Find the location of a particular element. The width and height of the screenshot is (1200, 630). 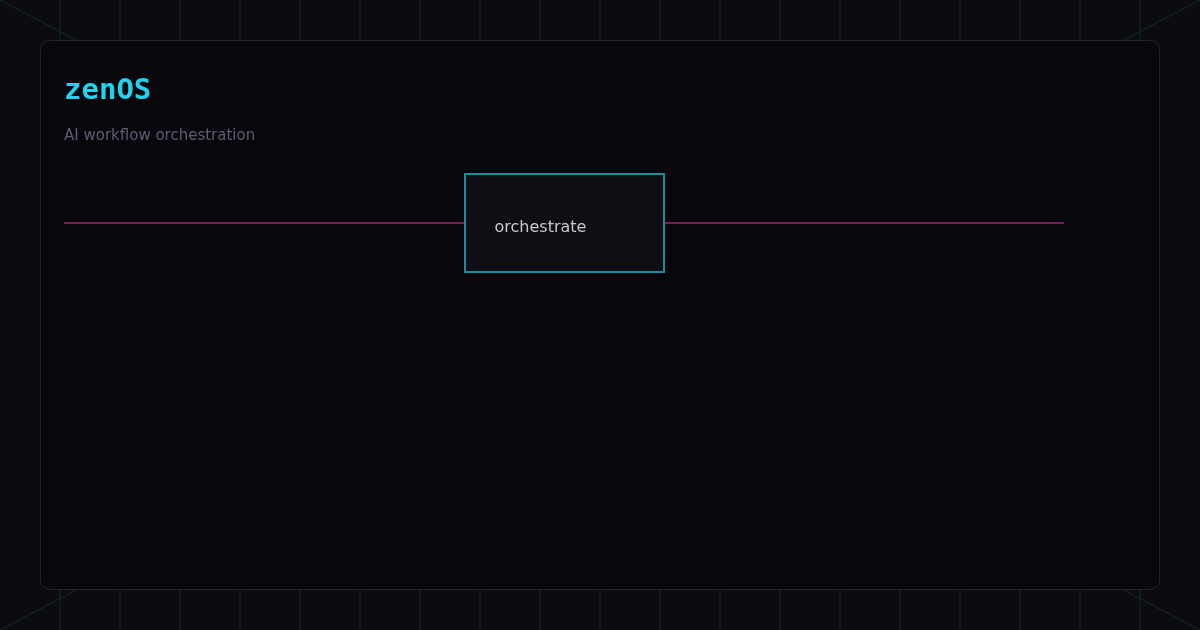

workflow-node: orchestrate is located at coordinates (564, 223).